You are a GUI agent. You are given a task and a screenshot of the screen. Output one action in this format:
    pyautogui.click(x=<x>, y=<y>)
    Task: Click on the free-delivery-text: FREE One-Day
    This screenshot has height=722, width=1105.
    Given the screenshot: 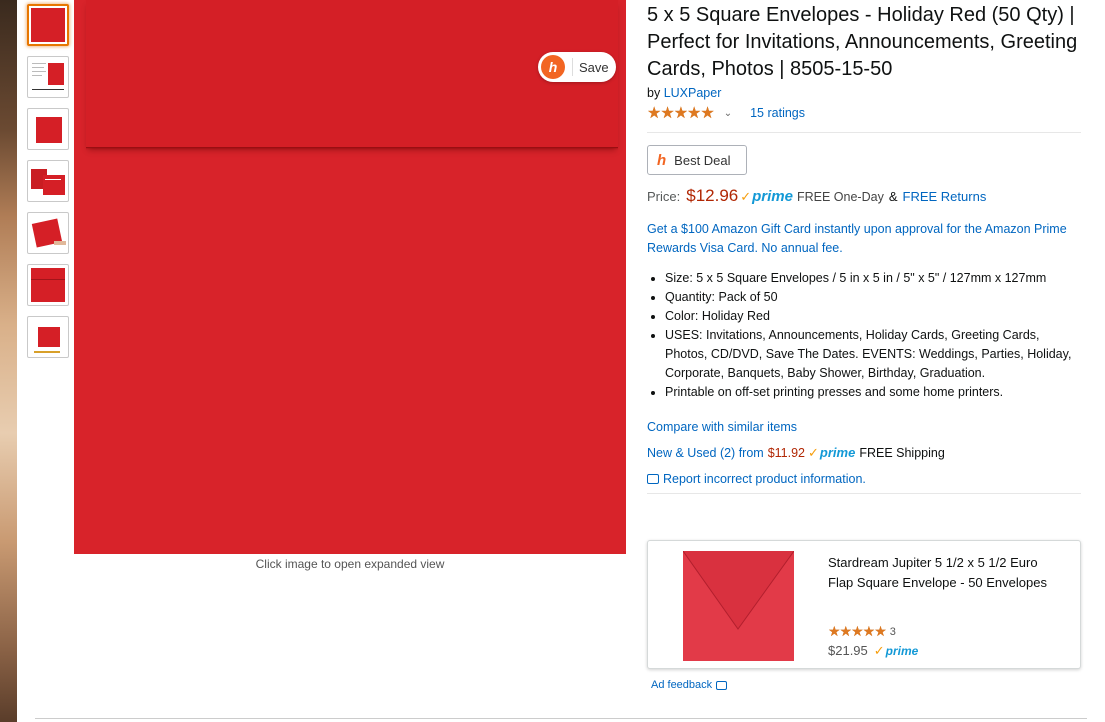 What is the action you would take?
    pyautogui.click(x=840, y=197)
    